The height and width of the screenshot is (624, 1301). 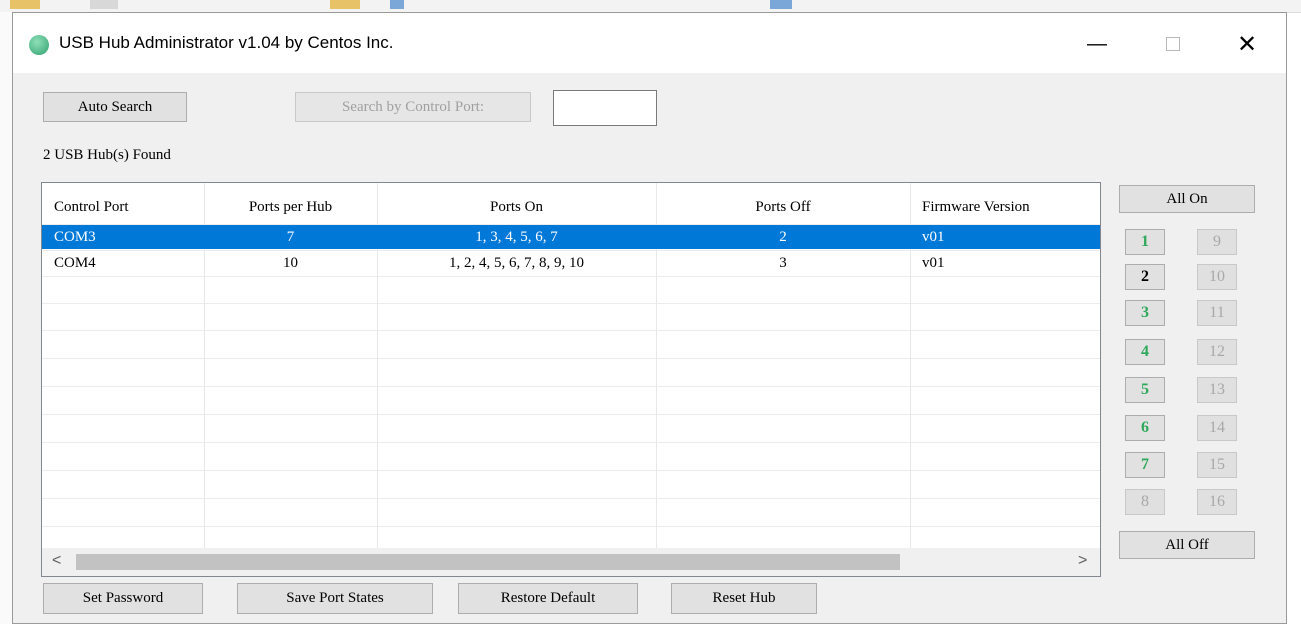 I want to click on port-13-button: 13, so click(x=1217, y=390).